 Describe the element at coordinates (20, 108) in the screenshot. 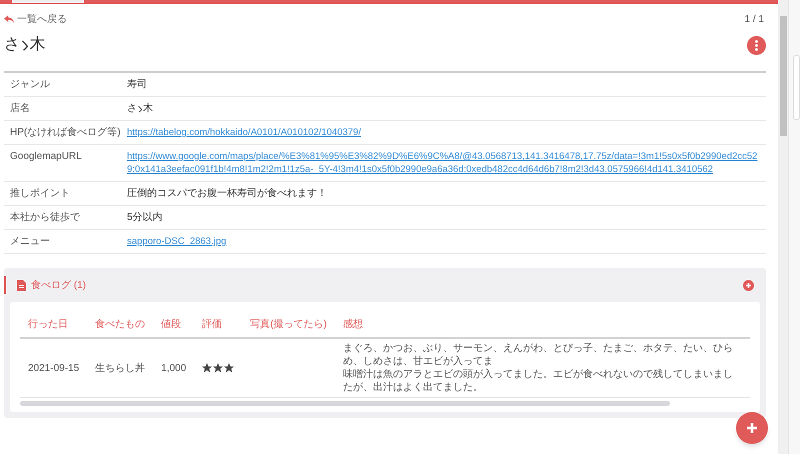

I see `field-label: 店名` at that location.